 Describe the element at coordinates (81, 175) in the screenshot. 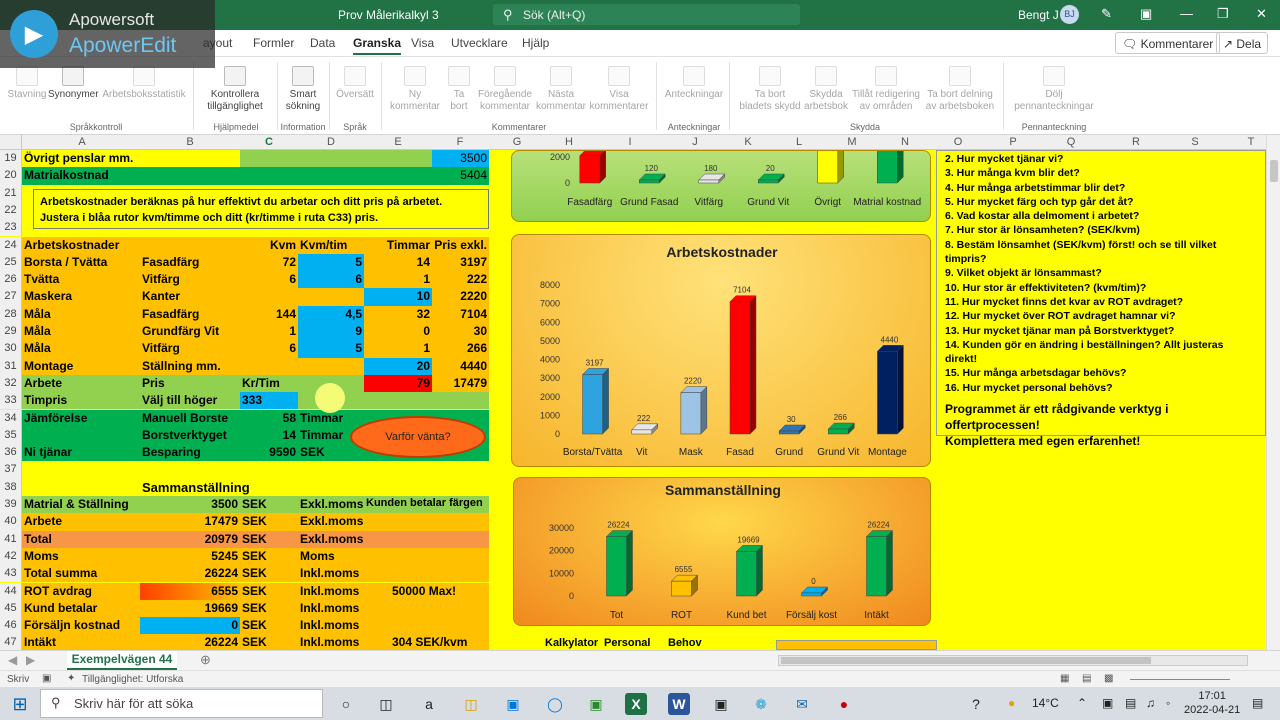

I see `cell-a: Matrialkostnad` at that location.